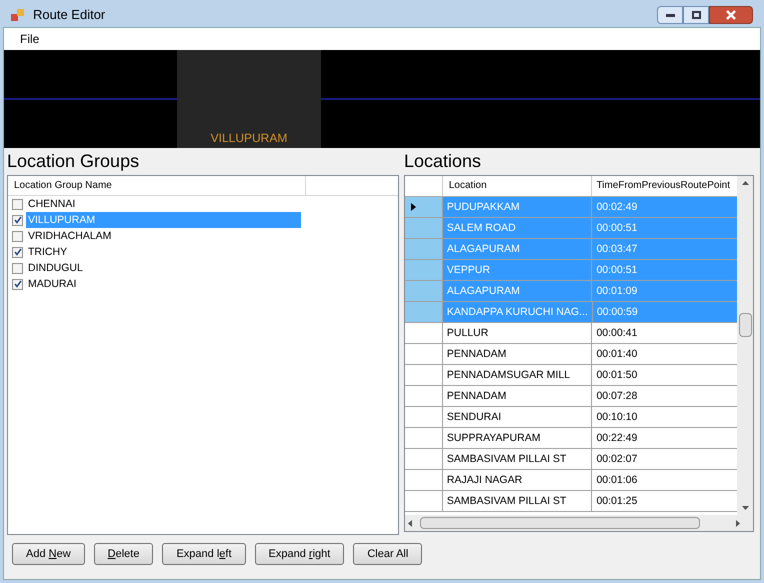  What do you see at coordinates (745, 508) in the screenshot?
I see `scroll-down-icon` at bounding box center [745, 508].